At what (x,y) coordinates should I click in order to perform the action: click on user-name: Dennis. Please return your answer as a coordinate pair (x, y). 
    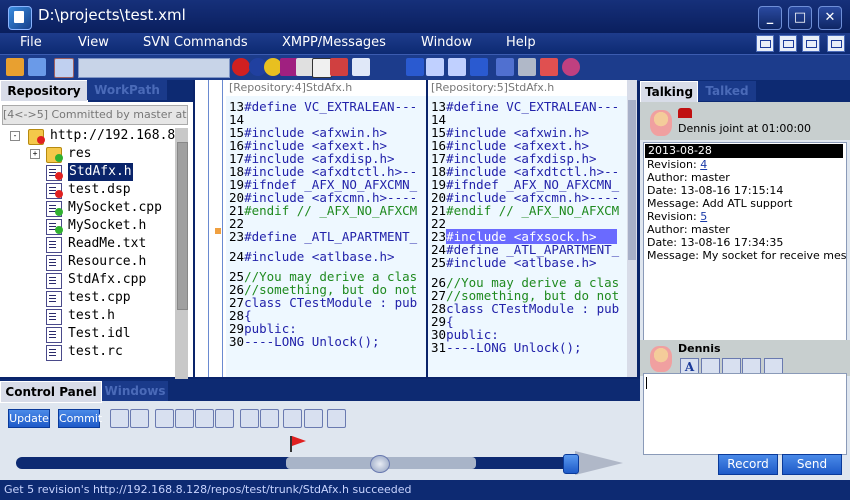
    Looking at the image, I should click on (699, 348).